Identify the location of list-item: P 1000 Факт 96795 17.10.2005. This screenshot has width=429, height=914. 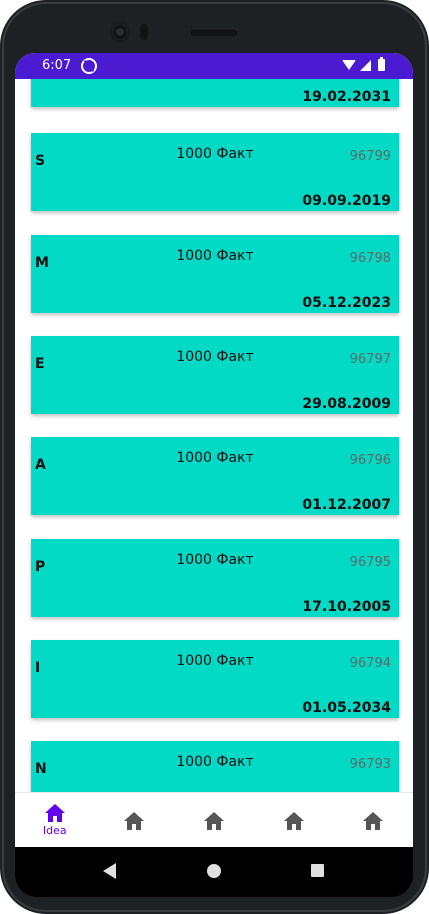
(215, 578).